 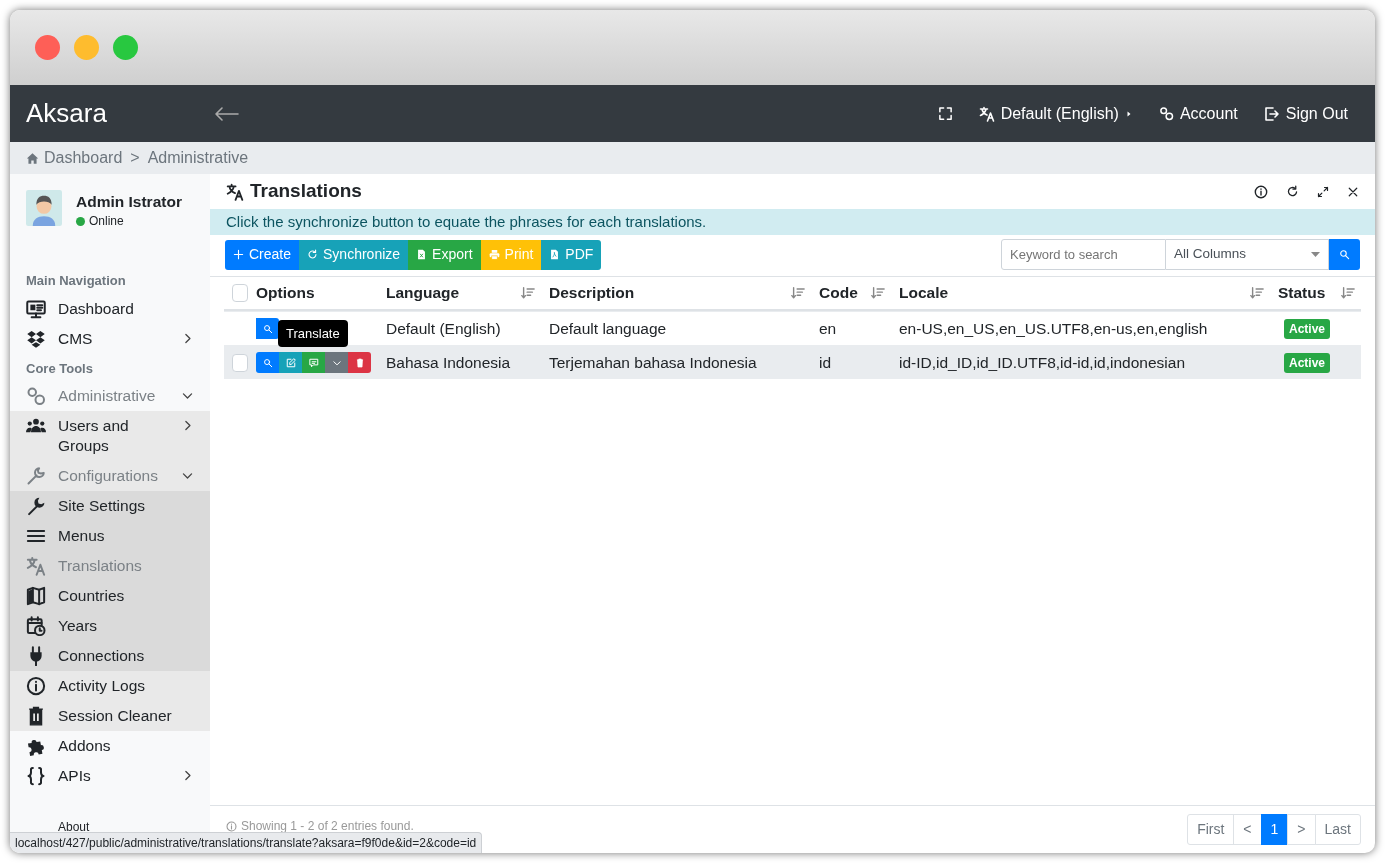 What do you see at coordinates (198, 158) in the screenshot?
I see `breadcrumb-link: Administrative` at bounding box center [198, 158].